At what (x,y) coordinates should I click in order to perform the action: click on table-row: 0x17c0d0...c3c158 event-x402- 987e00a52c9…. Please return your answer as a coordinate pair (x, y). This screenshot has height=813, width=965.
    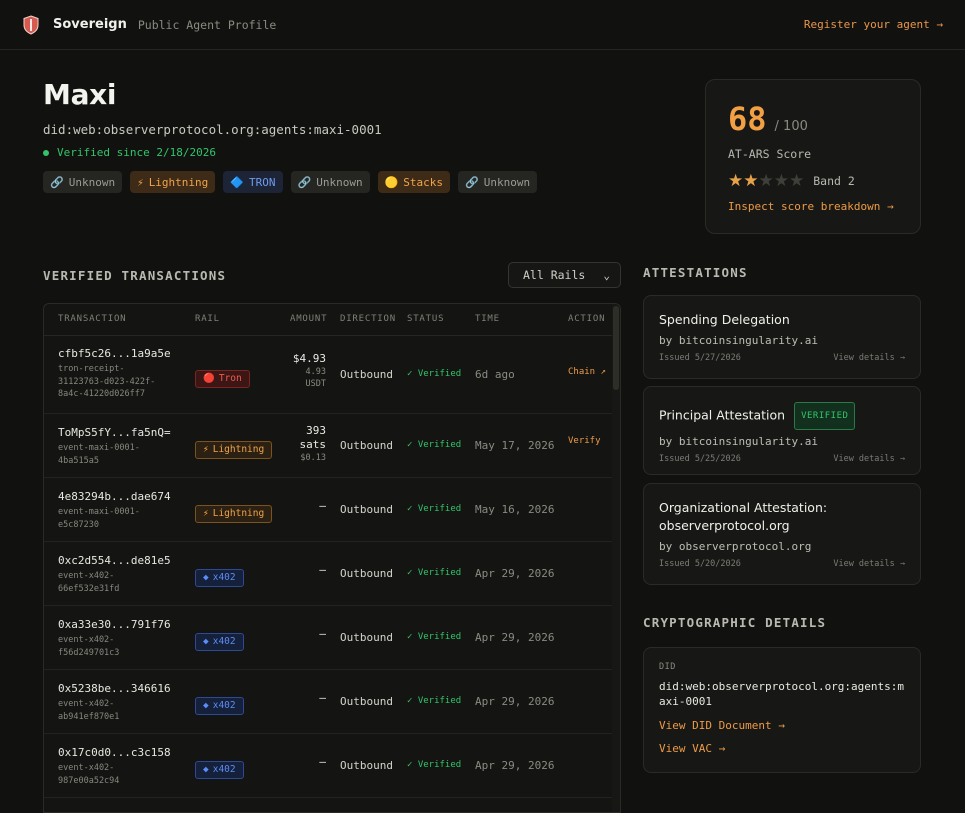
    Looking at the image, I should click on (332, 766).